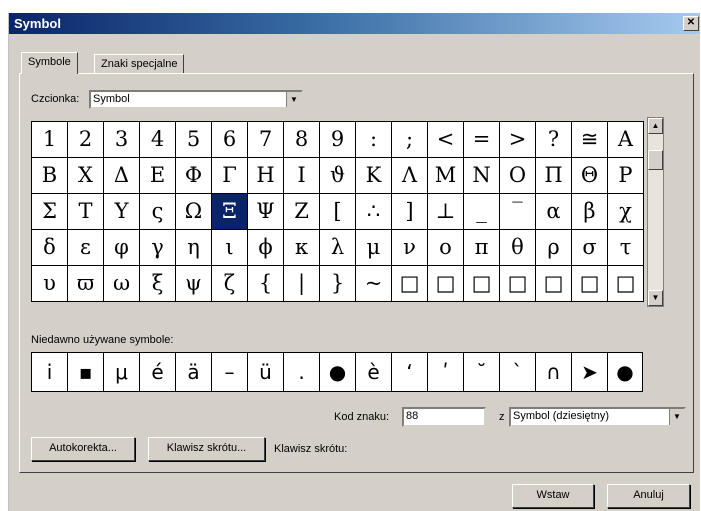 The image size is (701, 511). I want to click on close-button: ✕, so click(691, 23).